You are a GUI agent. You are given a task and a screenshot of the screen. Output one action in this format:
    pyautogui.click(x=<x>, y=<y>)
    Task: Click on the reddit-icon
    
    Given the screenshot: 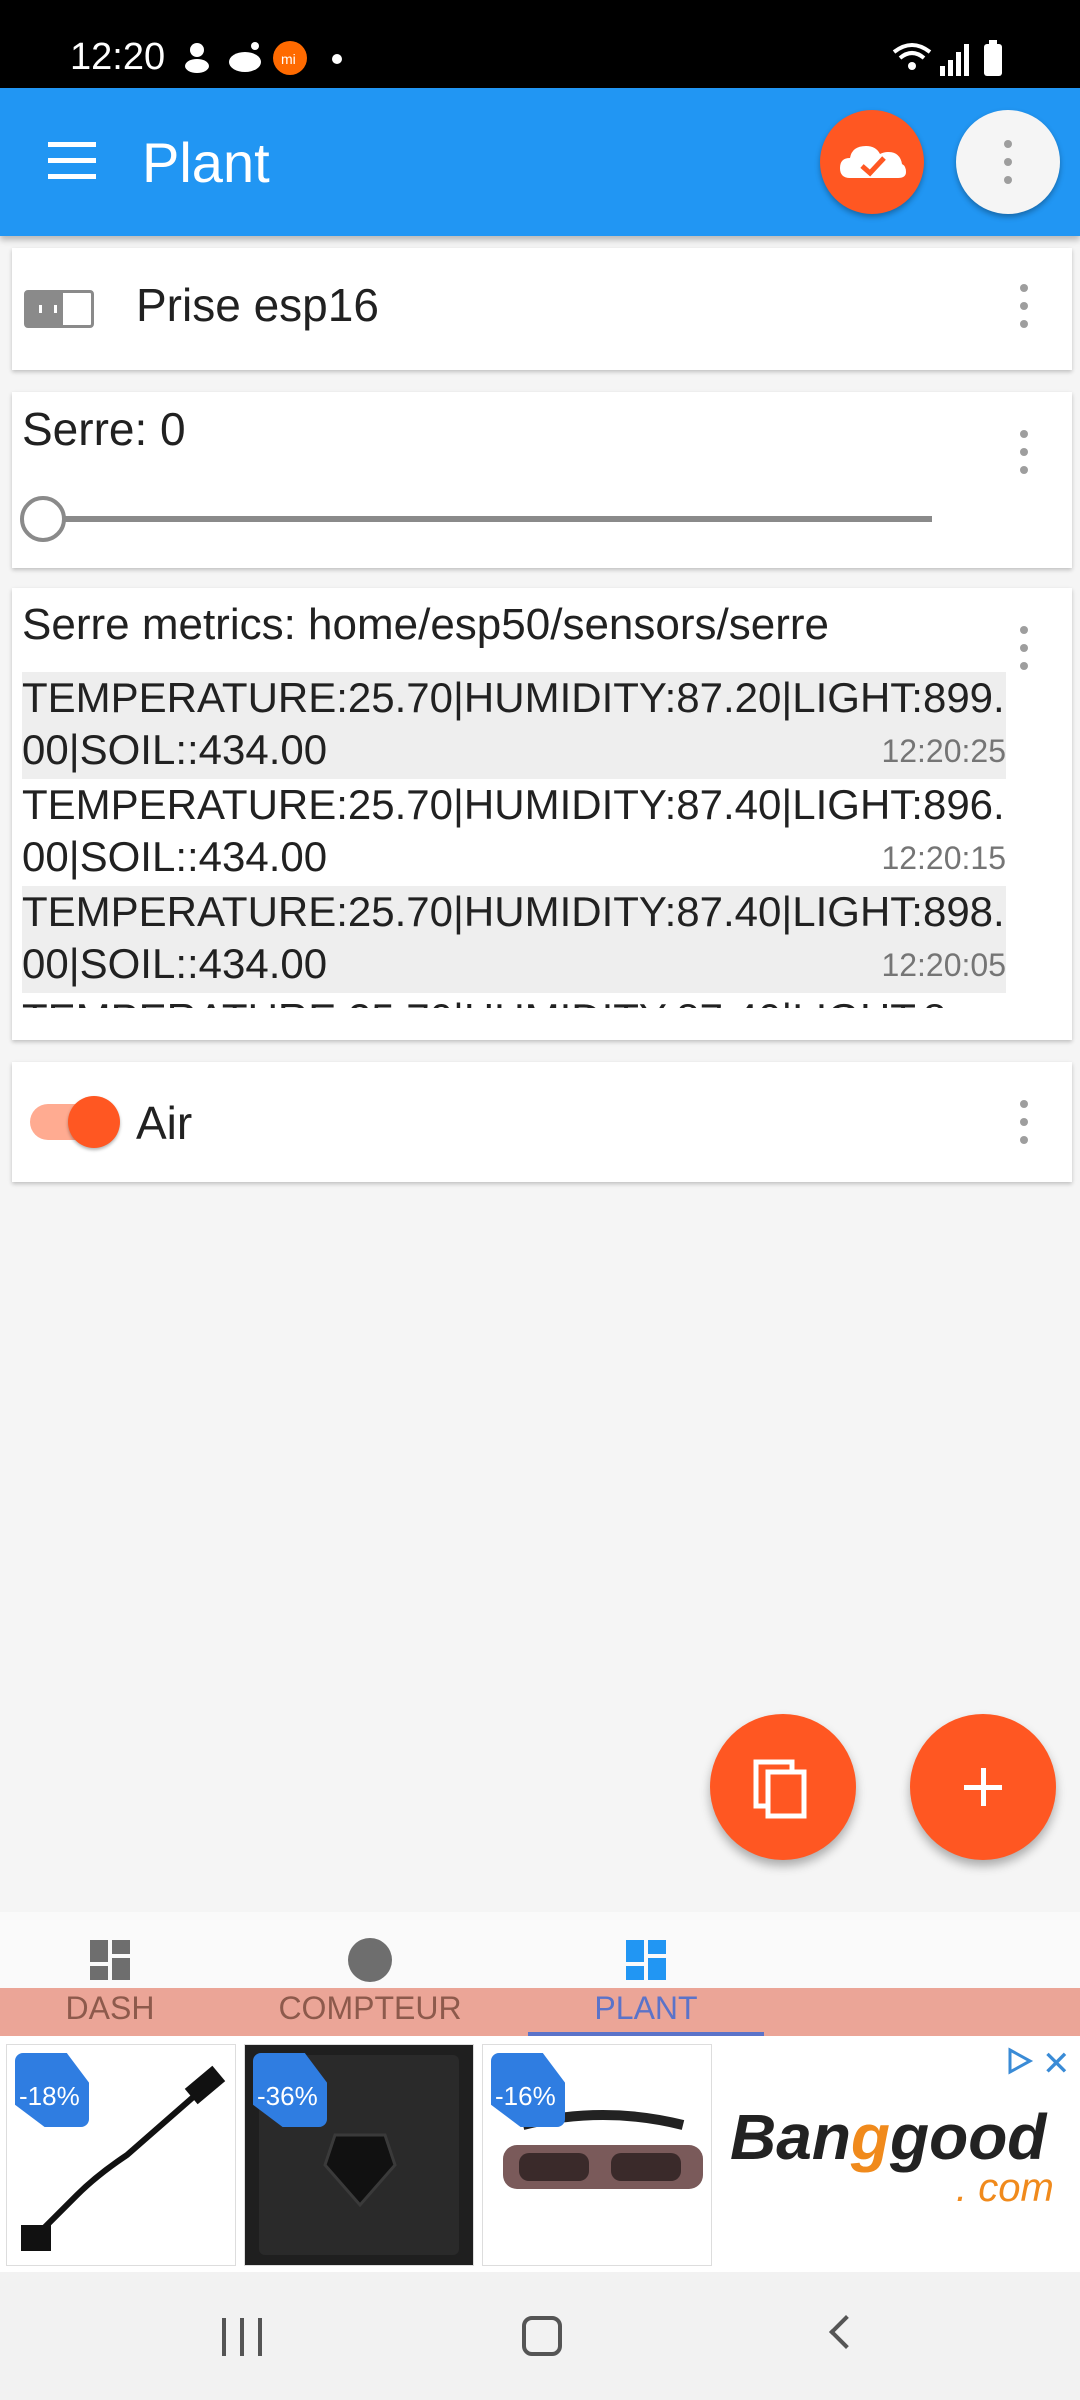 What is the action you would take?
    pyautogui.click(x=245, y=59)
    